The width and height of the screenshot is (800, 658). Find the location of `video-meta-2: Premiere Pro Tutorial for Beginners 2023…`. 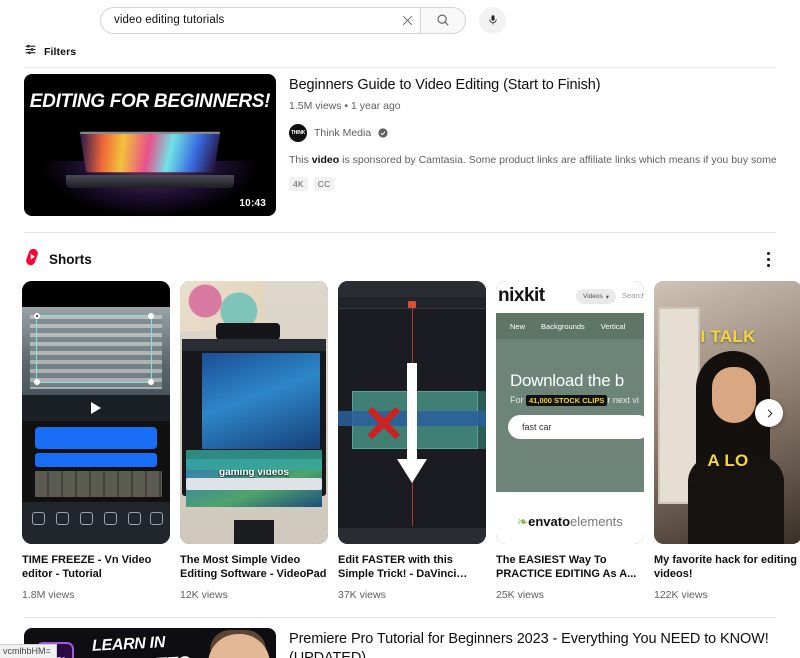

video-meta-2: Premiere Pro Tutorial for Beginners 2023… is located at coordinates (532, 643).